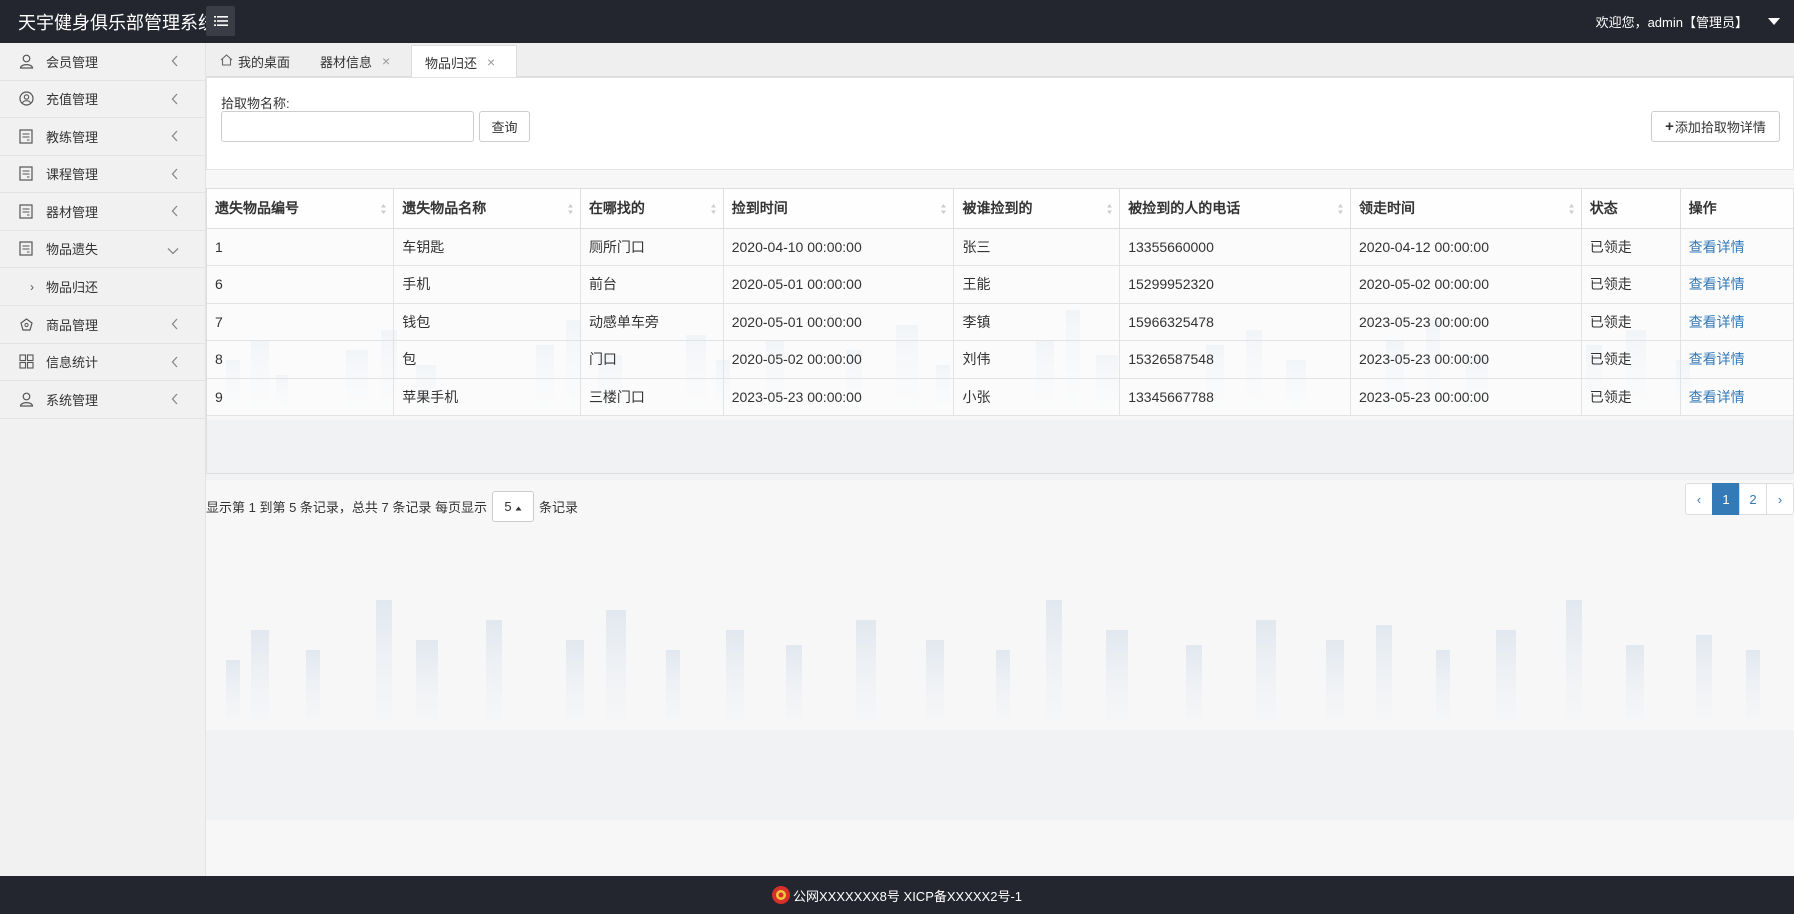  I want to click on chevron-right-icon: ›, so click(32, 286).